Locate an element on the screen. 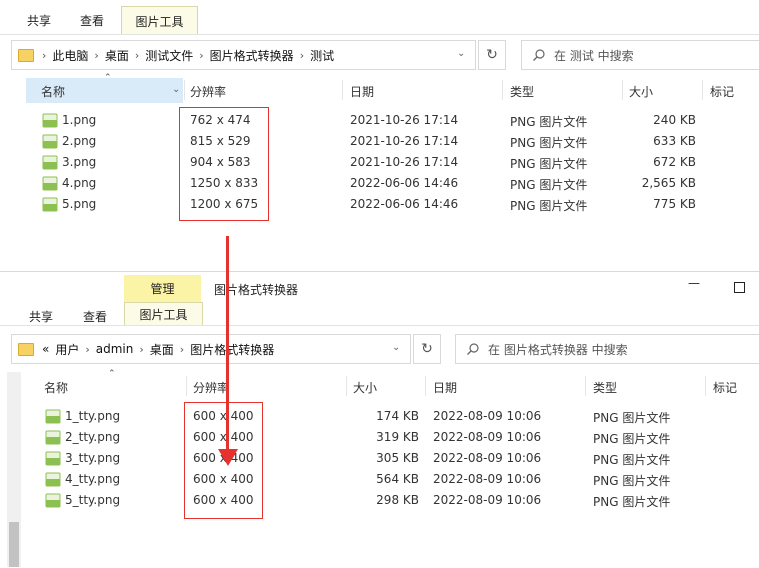 This screenshot has height=568, width=759. file-name: 4_tty.png is located at coordinates (93, 479).